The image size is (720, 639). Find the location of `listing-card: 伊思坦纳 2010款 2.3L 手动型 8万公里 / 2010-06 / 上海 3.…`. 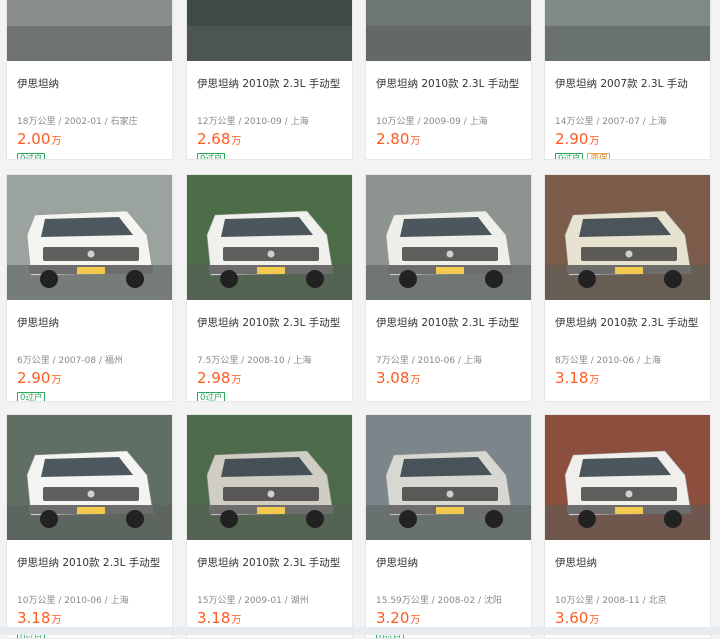

listing-card: 伊思坦纳 2010款 2.3L 手动型 8万公里 / 2010-06 / 上海 3.… is located at coordinates (627, 288).